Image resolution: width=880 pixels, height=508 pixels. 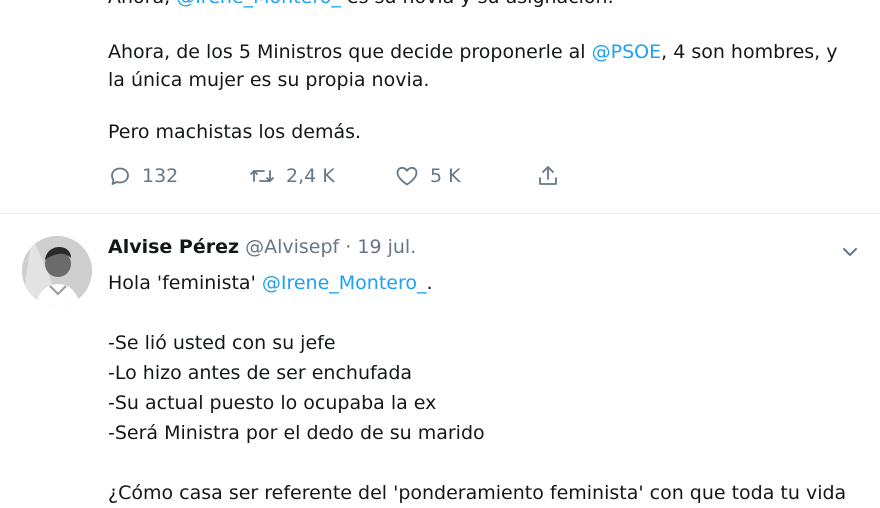 What do you see at coordinates (429, 283) in the screenshot?
I see `greeting-suffix: .` at bounding box center [429, 283].